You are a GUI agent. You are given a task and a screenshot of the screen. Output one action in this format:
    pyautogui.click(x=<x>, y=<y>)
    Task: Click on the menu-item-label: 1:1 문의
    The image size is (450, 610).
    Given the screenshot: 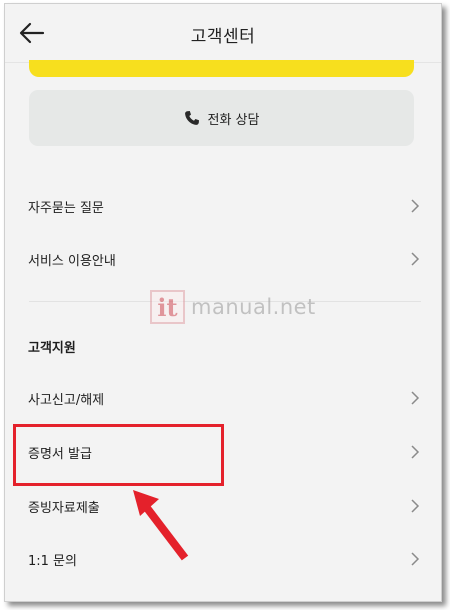 What is the action you would take?
    pyautogui.click(x=52, y=561)
    